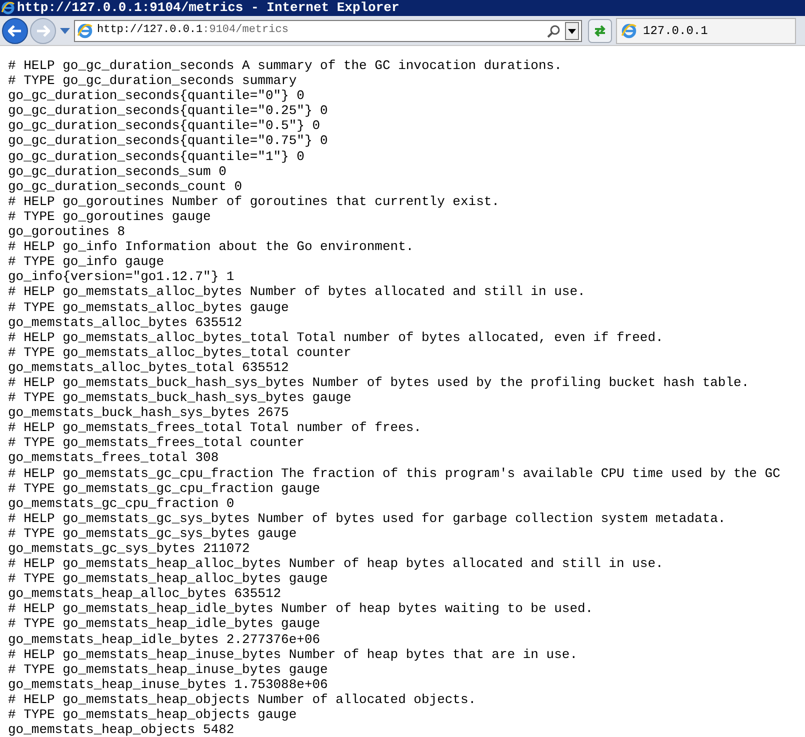 The width and height of the screenshot is (805, 737). I want to click on metrics-line: # HELP go_info Information about the Go environment., so click(211, 246).